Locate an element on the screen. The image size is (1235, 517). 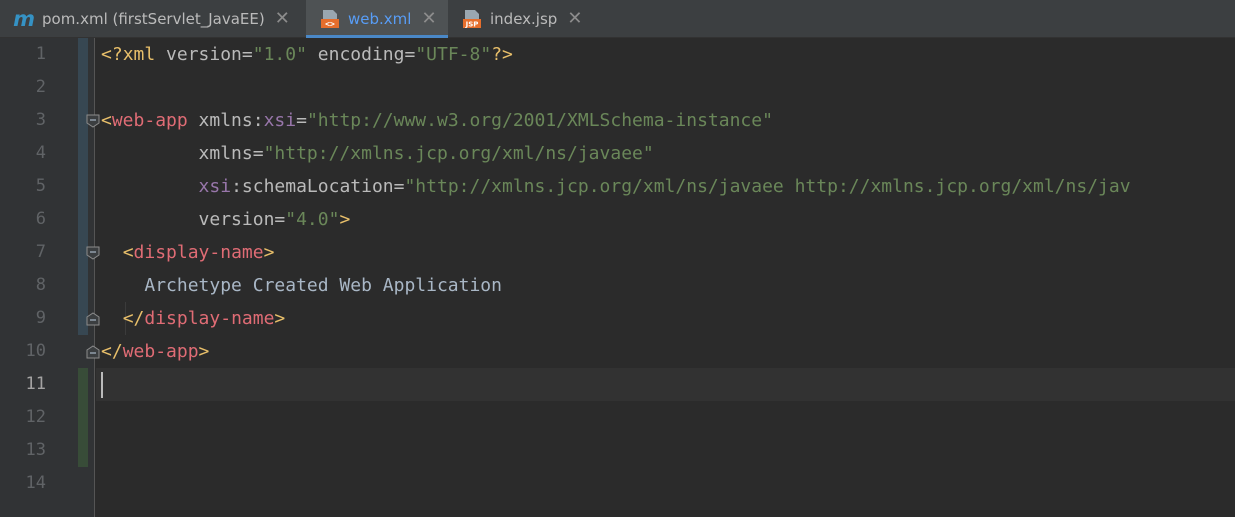
xml-file-icon: <> is located at coordinates (330, 19).